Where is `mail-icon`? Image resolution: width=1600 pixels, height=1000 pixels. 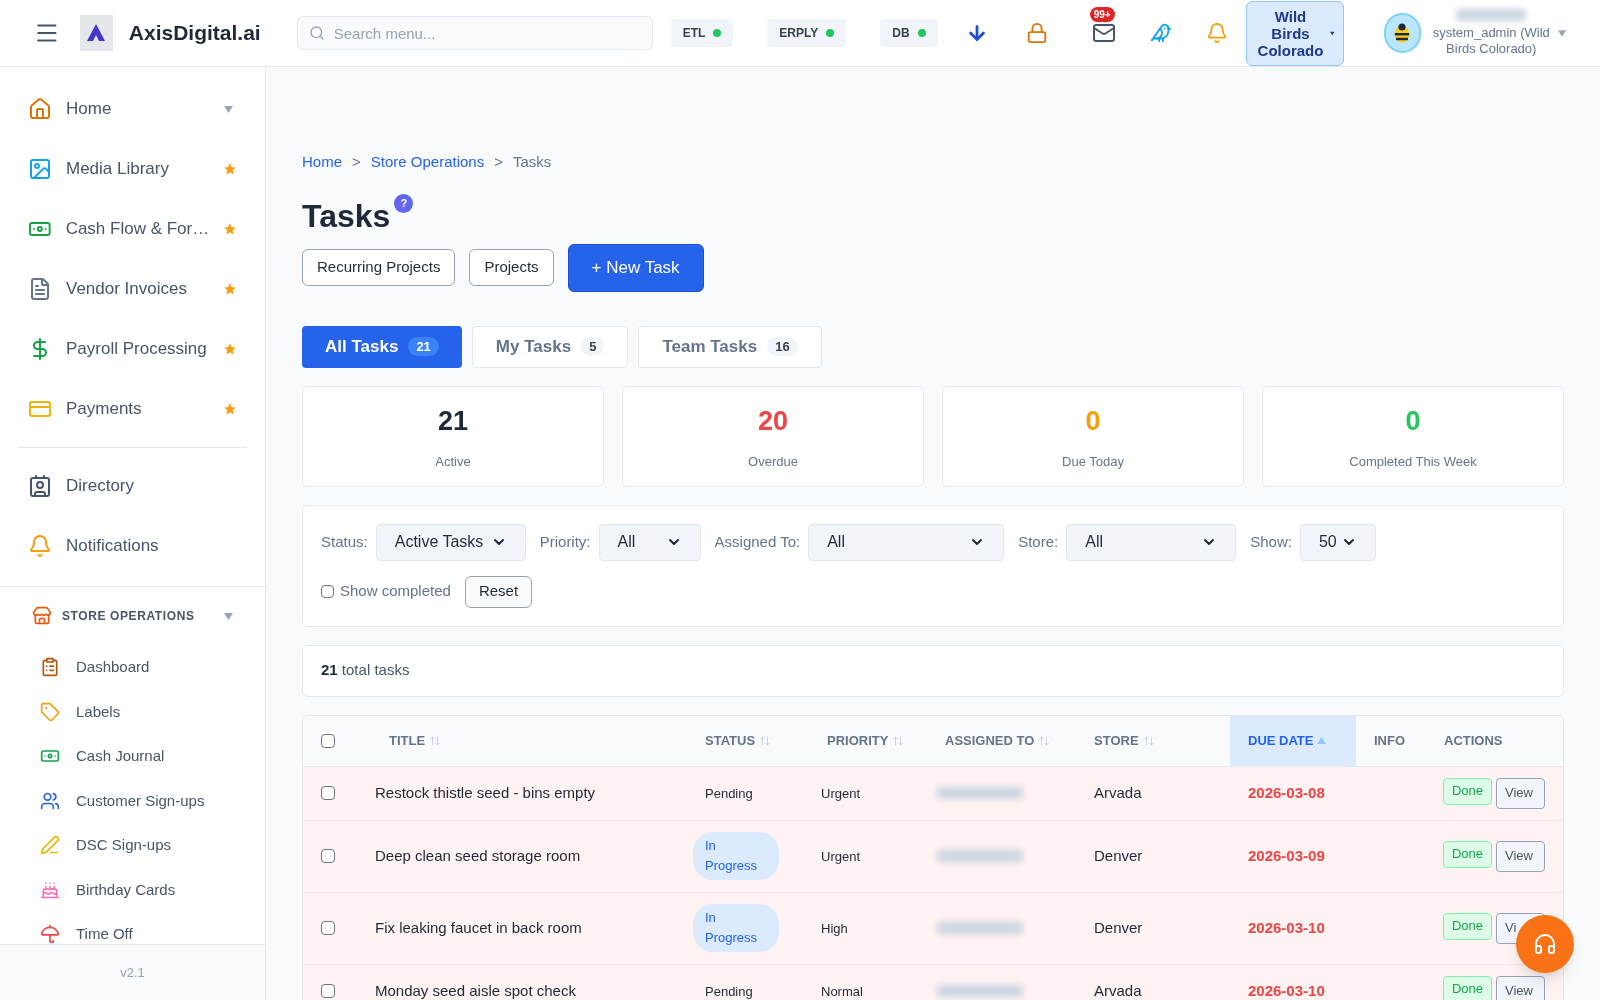 mail-icon is located at coordinates (1103, 33).